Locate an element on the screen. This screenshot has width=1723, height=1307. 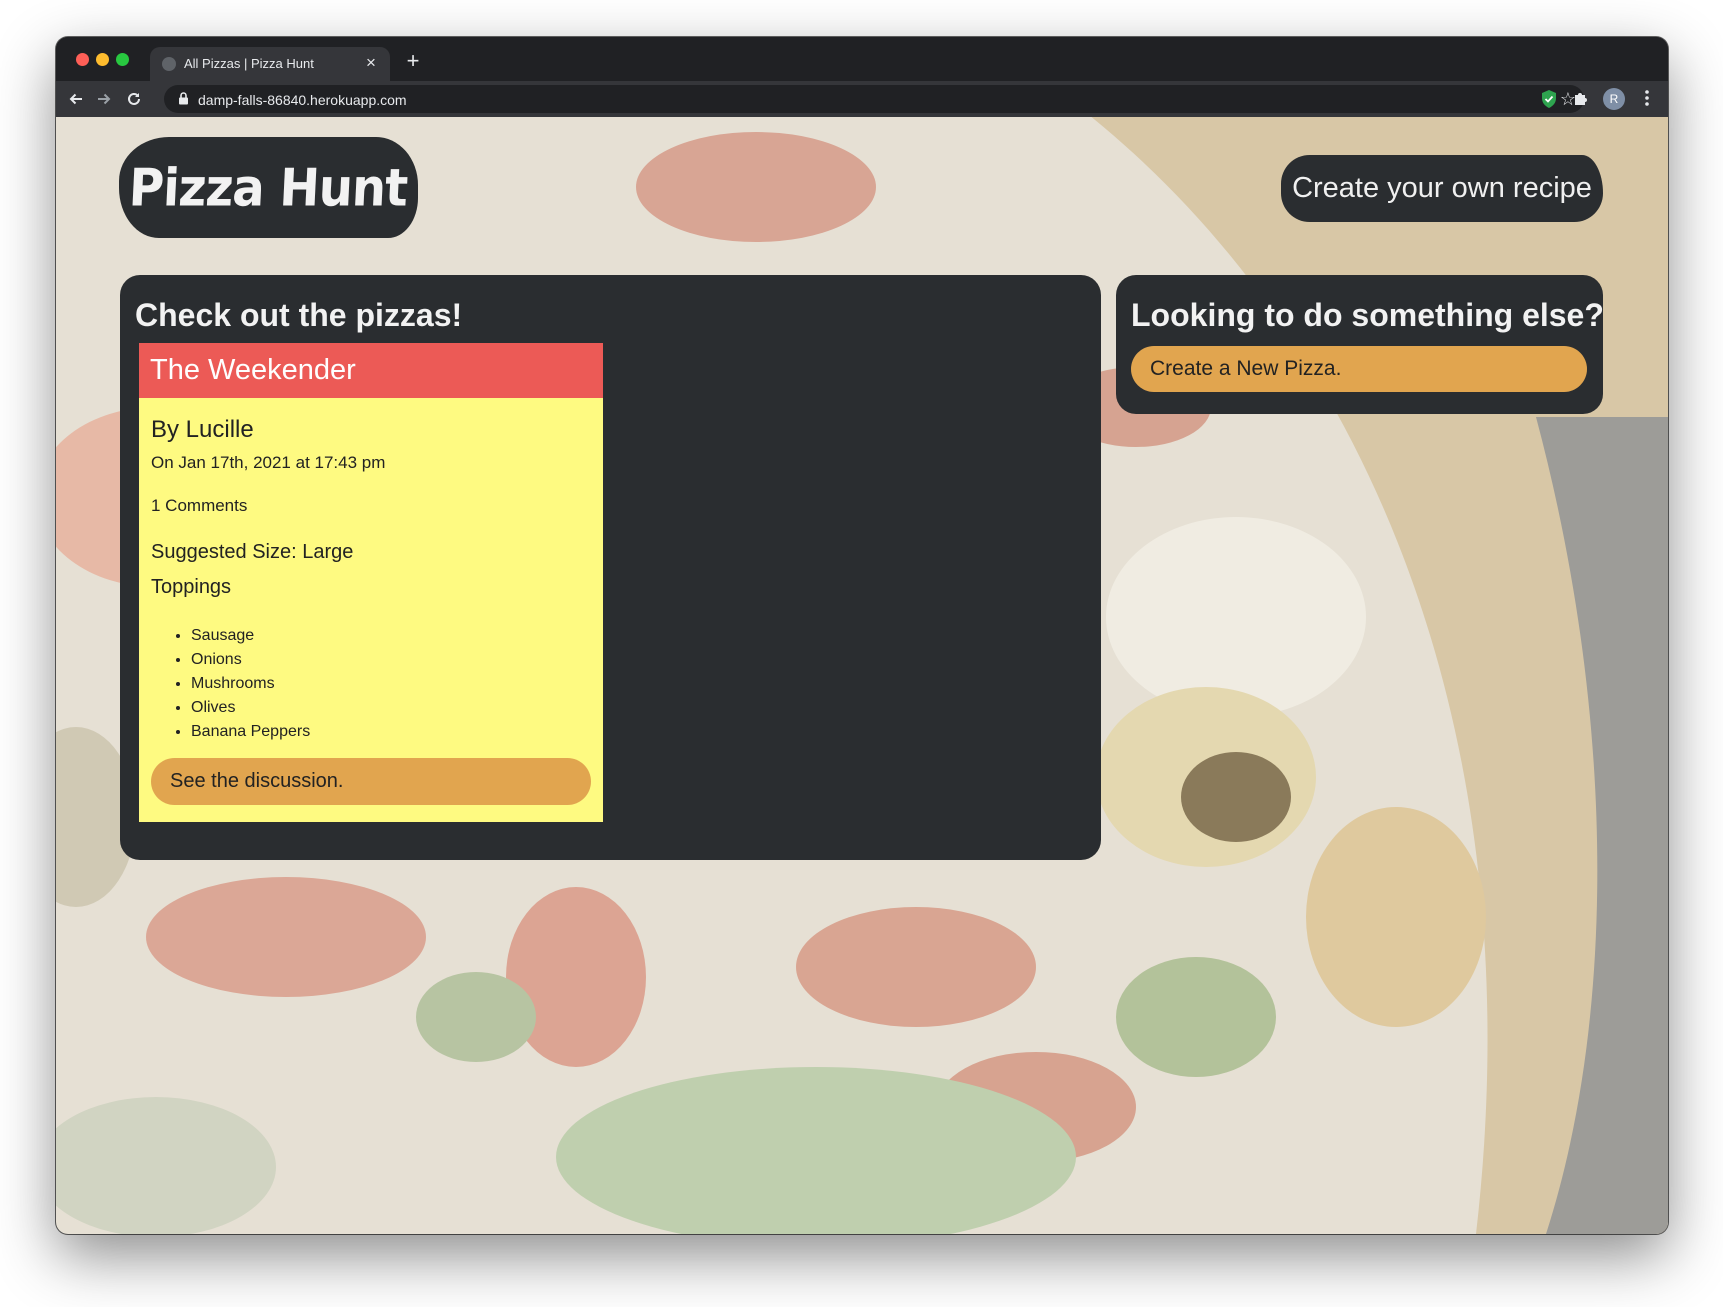
more-menu-icon is located at coordinates (1647, 100).